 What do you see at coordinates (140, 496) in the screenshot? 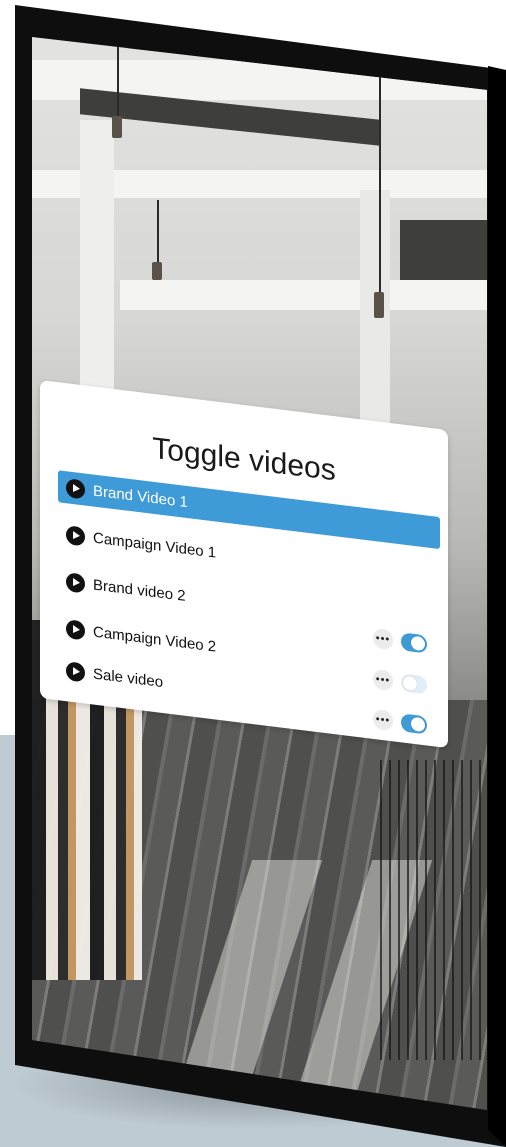
I see `video-item-label: Brand Video 1` at bounding box center [140, 496].